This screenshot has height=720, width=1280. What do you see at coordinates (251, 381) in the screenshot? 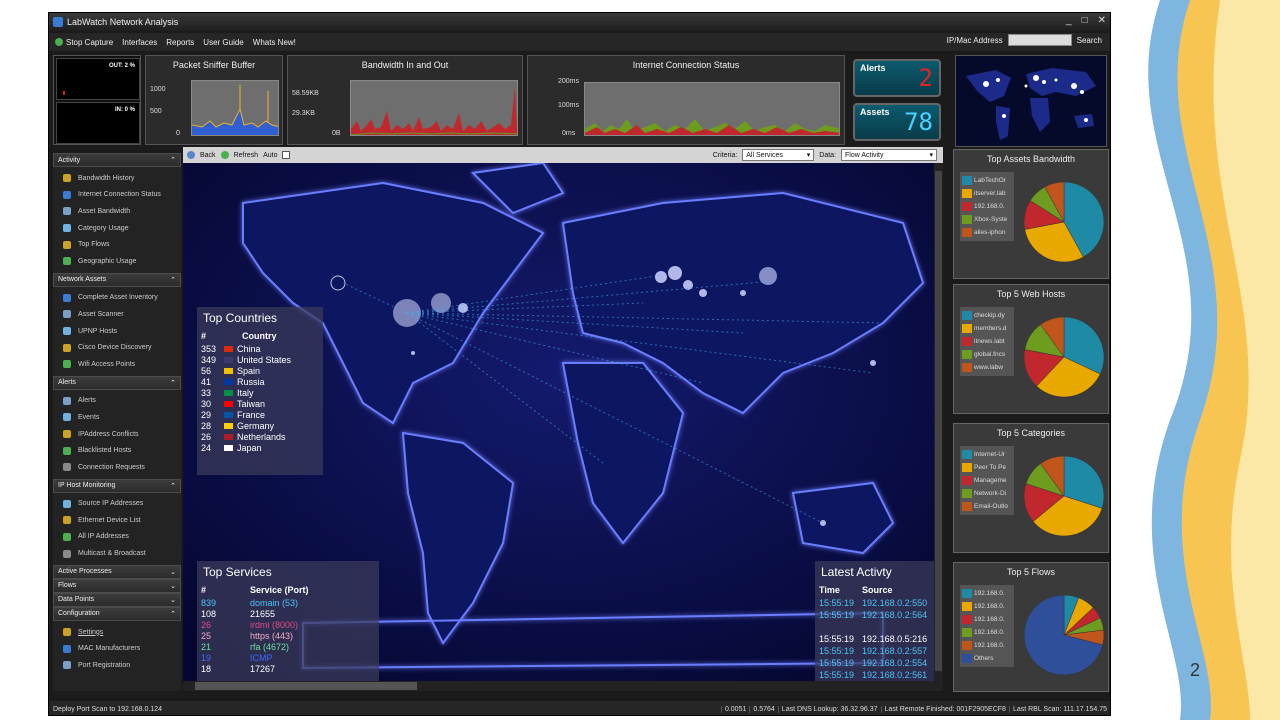
I see `country-name: Russia` at bounding box center [251, 381].